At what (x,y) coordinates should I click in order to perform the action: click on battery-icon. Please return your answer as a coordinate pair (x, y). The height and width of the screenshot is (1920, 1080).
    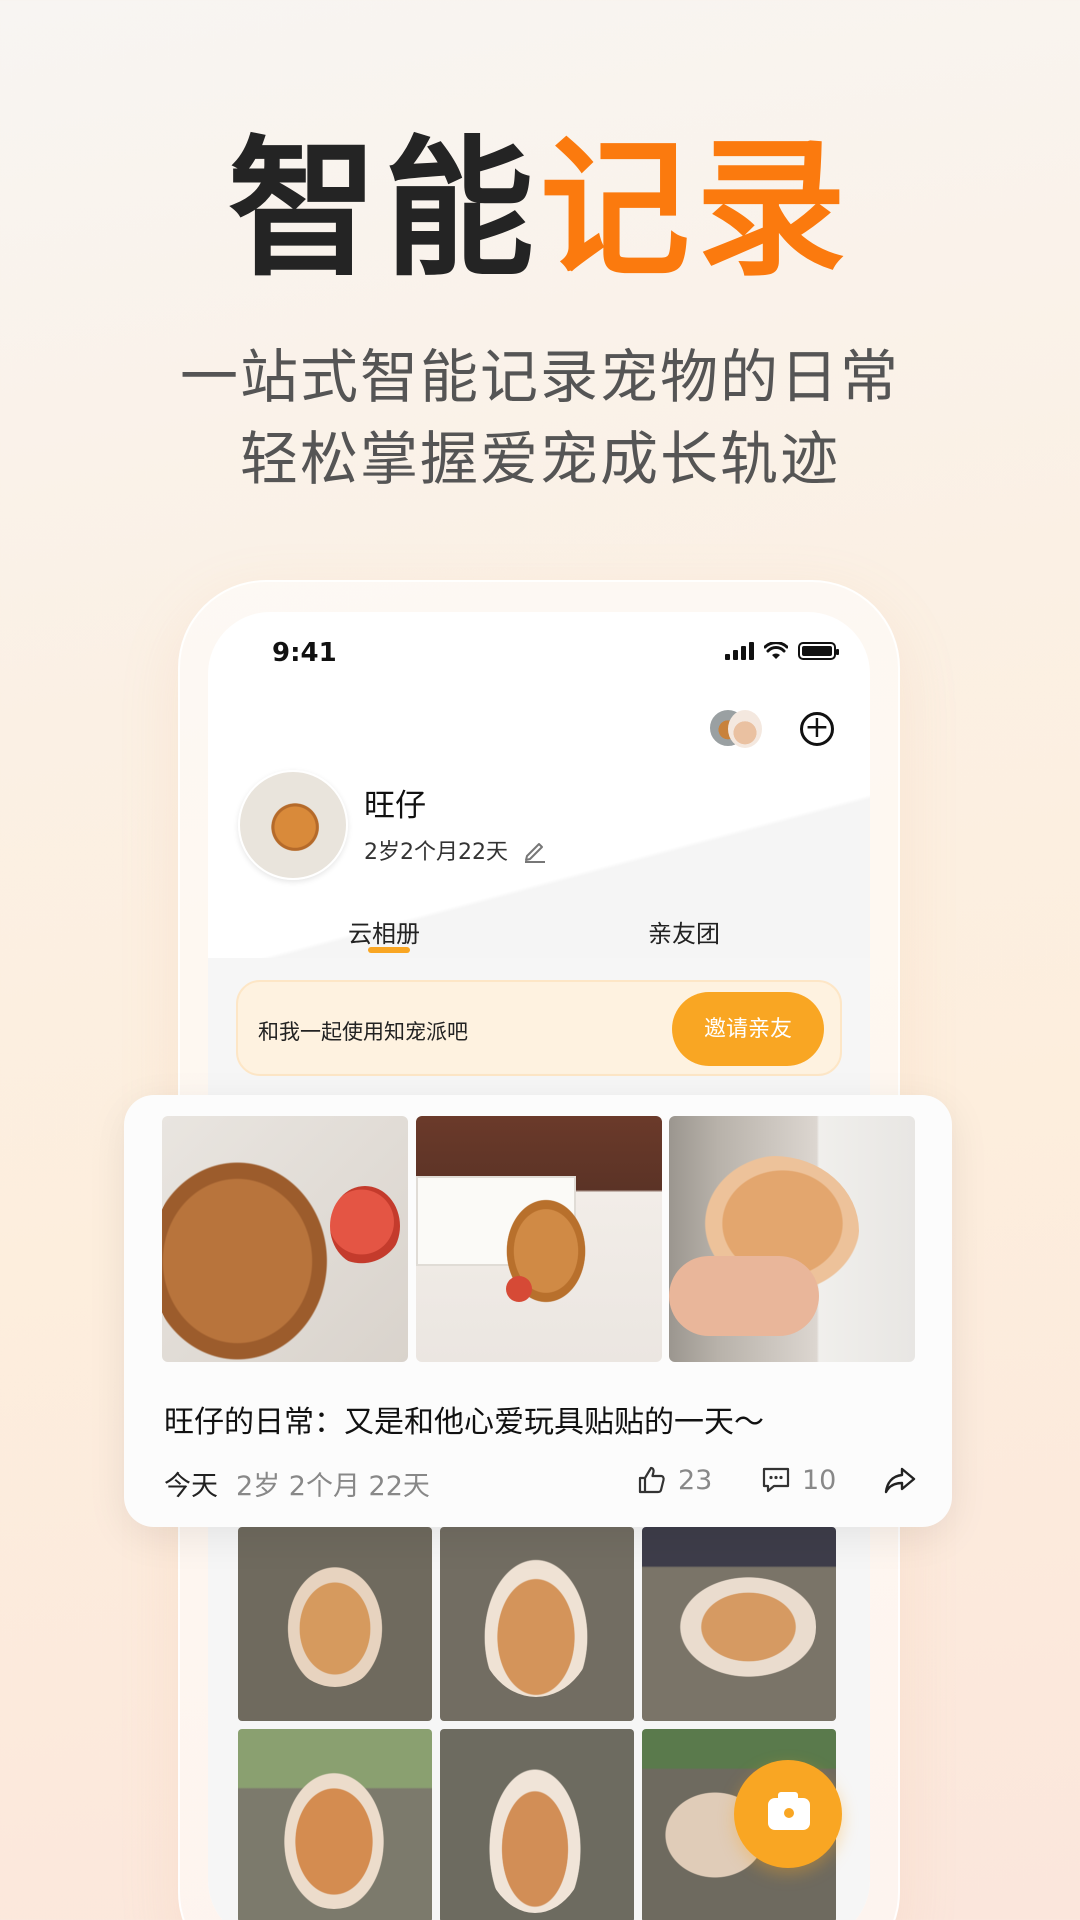
    Looking at the image, I should click on (818, 651).